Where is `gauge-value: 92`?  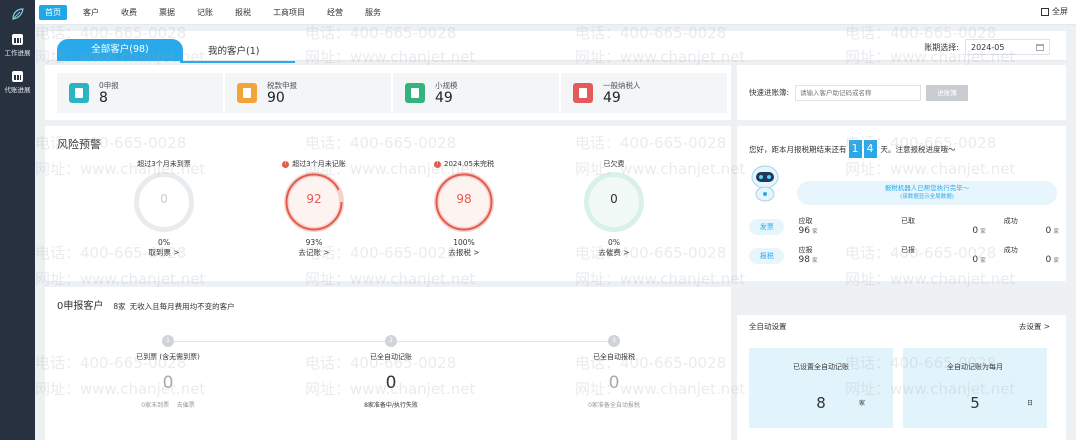 gauge-value: 92 is located at coordinates (314, 199).